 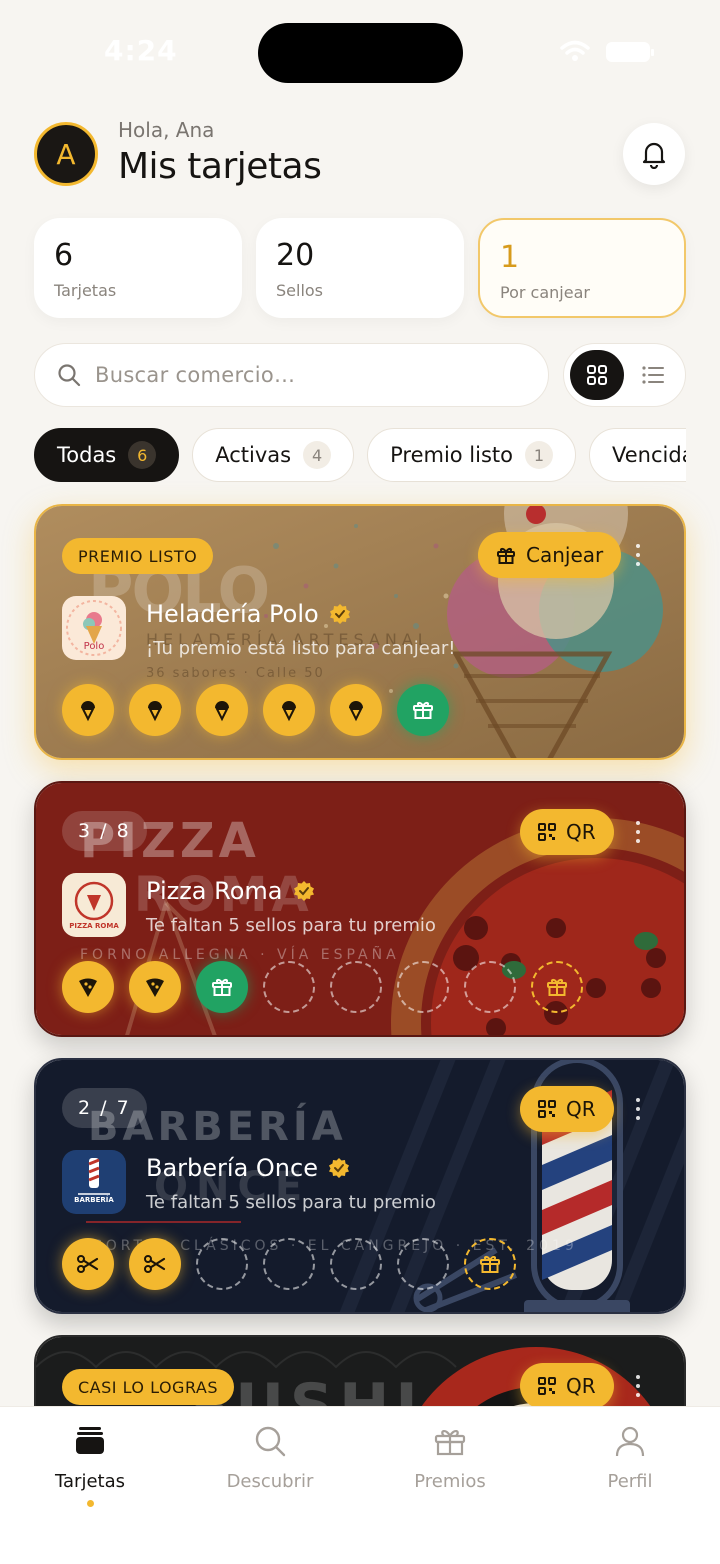 What do you see at coordinates (582, 268) in the screenshot?
I see `stat-to-redeem: 1 Por canjear` at bounding box center [582, 268].